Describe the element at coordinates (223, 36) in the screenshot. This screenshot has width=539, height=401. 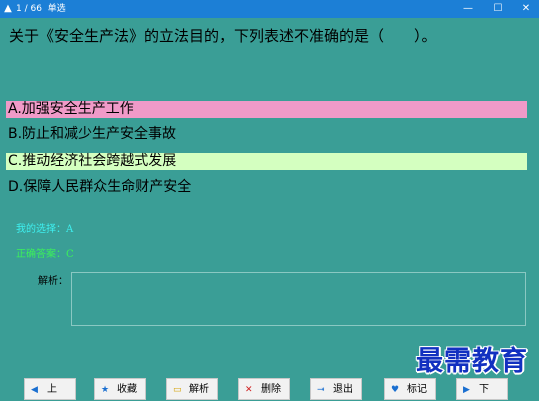
I see `question-text: 关于《安全生产法》的立法目的，下列表述不准确的是（ ）。` at that location.